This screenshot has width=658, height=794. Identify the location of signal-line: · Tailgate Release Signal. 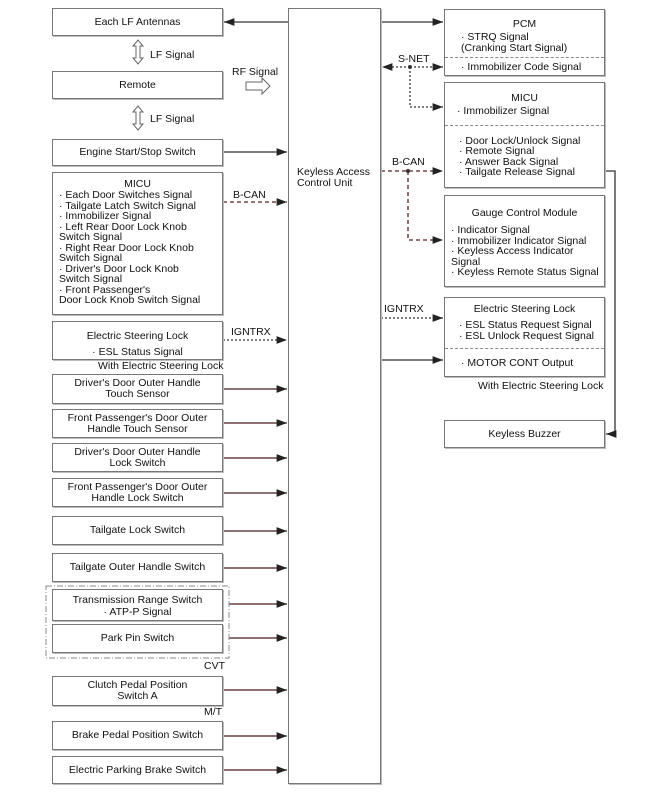
(517, 172).